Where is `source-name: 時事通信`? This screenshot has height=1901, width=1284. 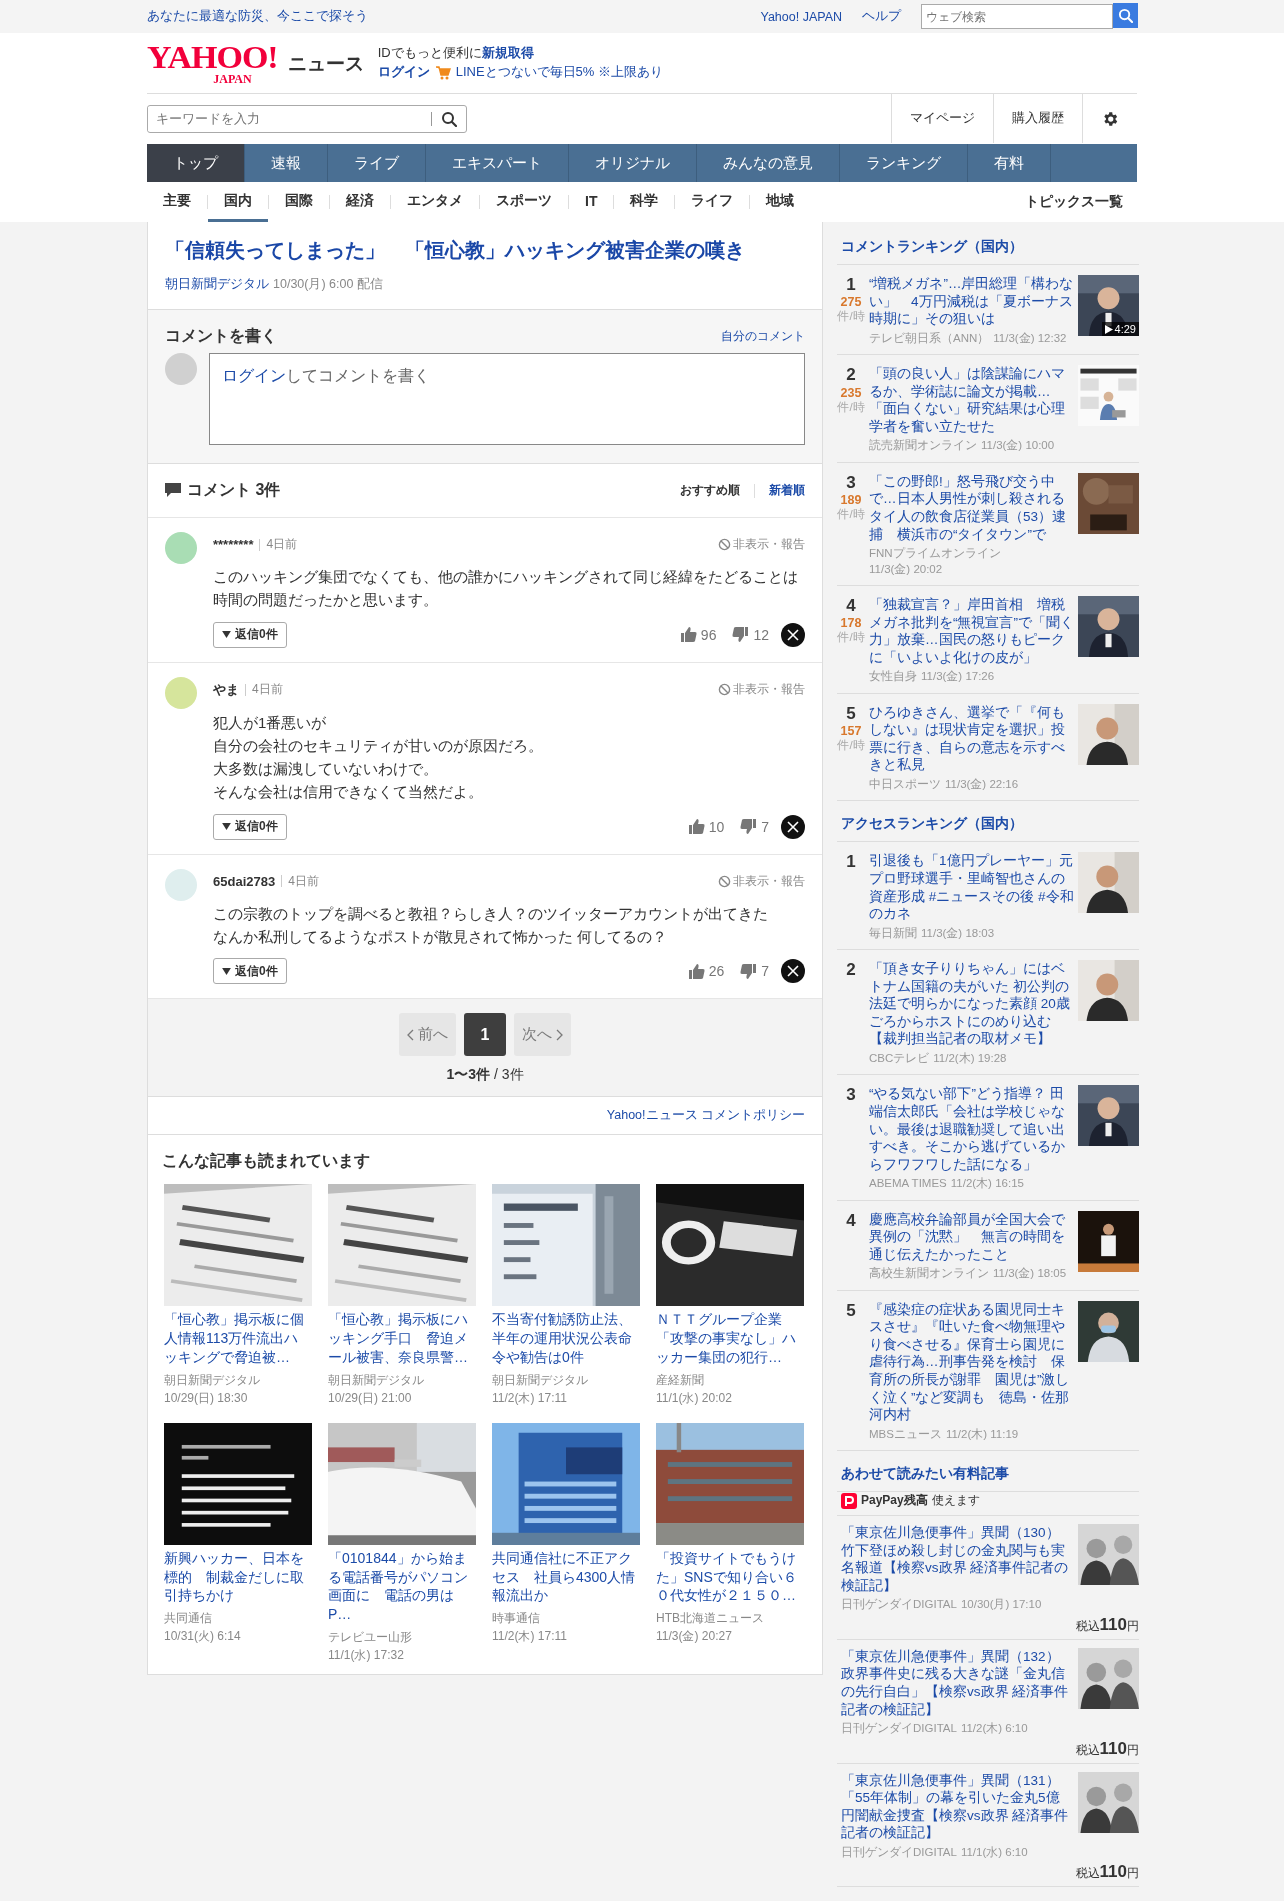
source-name: 時事通信 is located at coordinates (516, 1619).